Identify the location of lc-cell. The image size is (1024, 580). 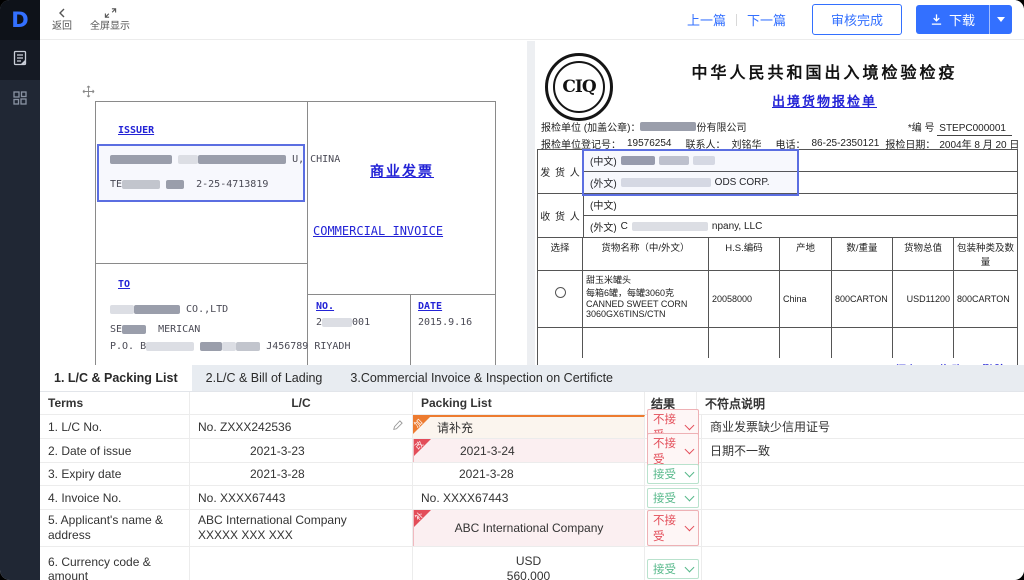
(301, 563).